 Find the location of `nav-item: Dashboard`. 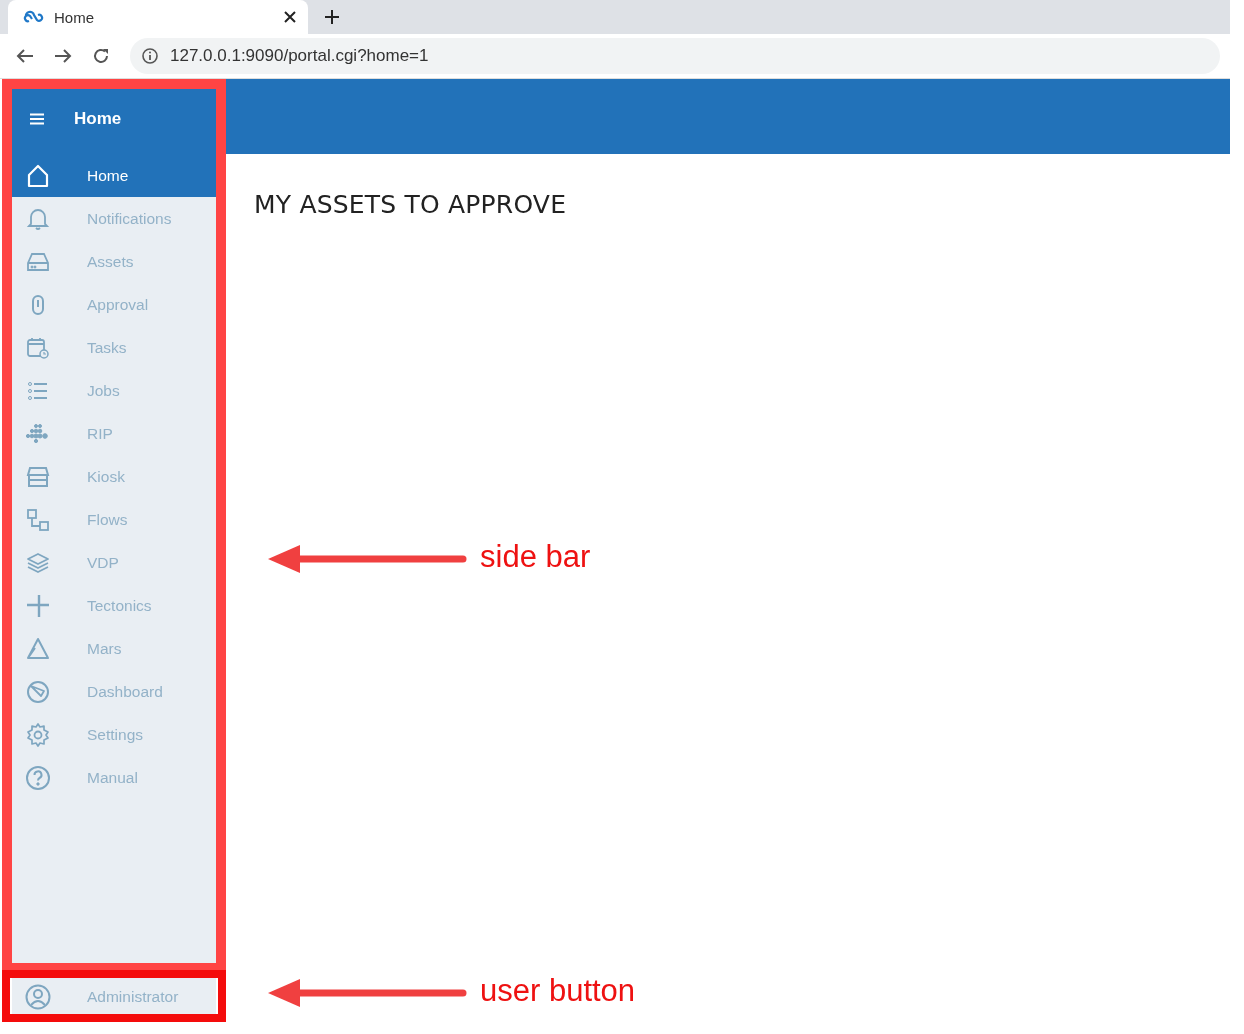

nav-item: Dashboard is located at coordinates (114, 691).